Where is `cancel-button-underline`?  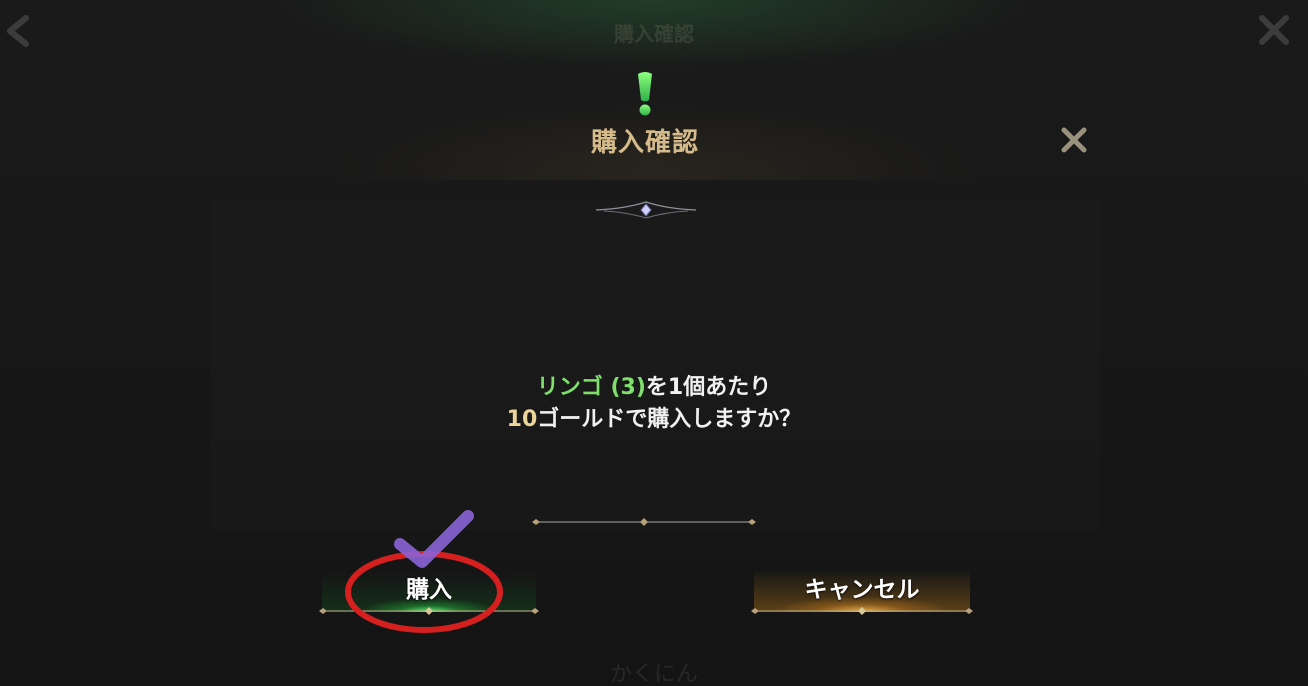
cancel-button-underline is located at coordinates (862, 611).